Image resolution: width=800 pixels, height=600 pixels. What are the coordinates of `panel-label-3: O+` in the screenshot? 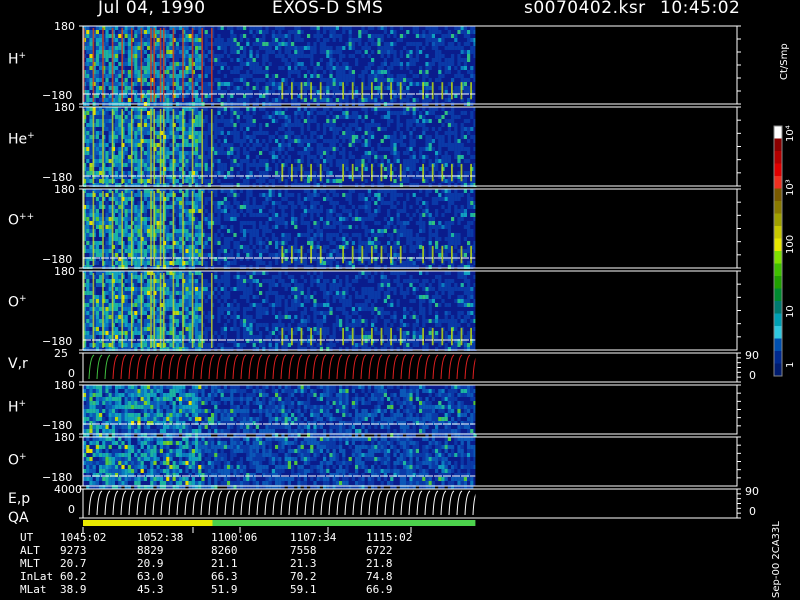 It's located at (17, 302).